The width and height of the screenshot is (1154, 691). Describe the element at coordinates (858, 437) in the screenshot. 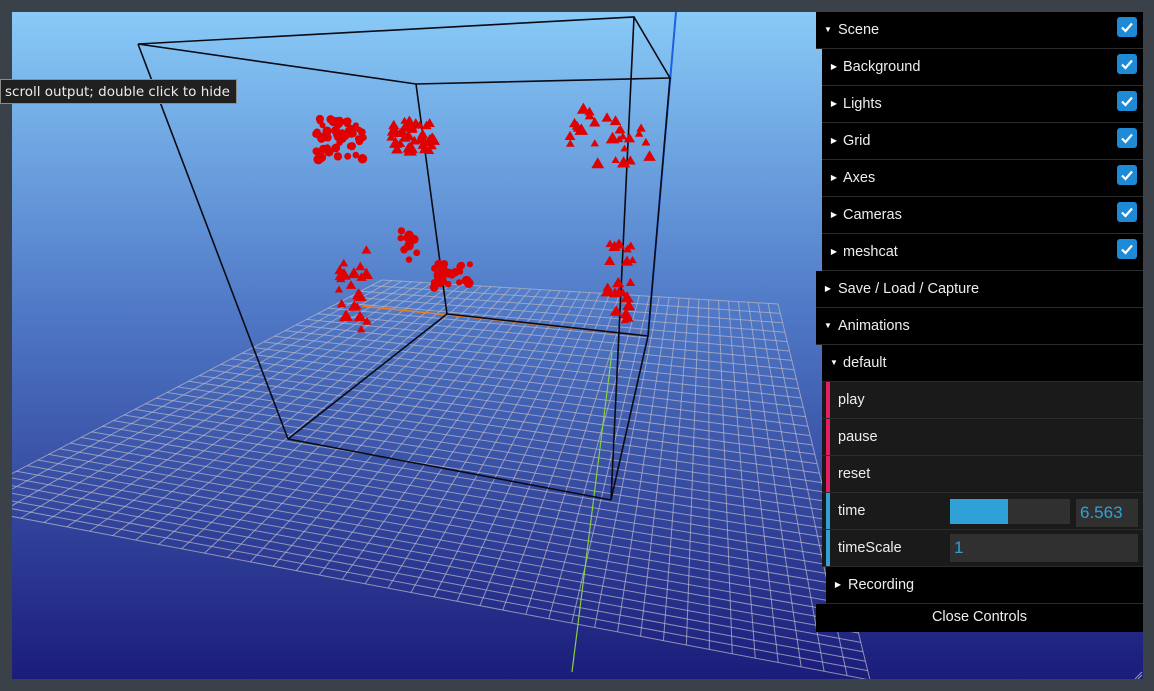

I see `pause-label: pause` at that location.